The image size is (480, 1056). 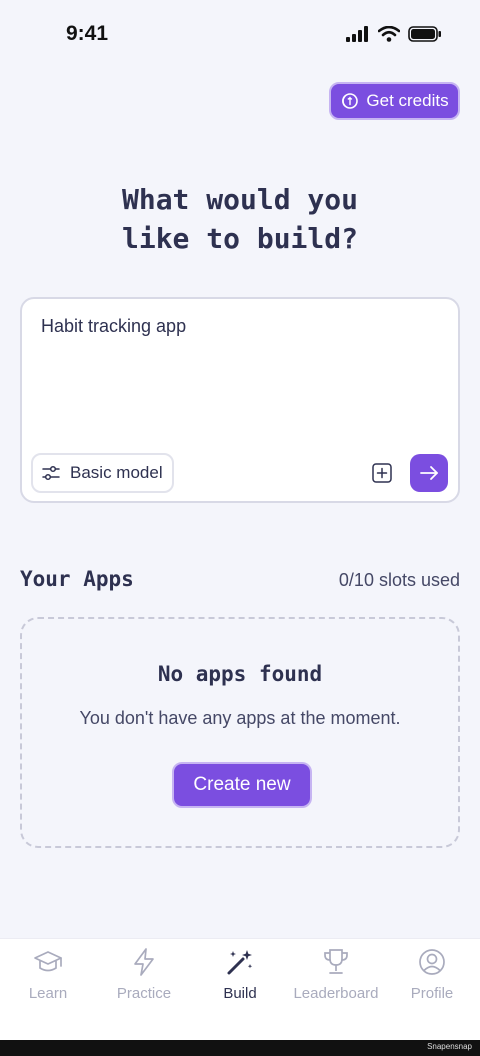 What do you see at coordinates (87, 33) in the screenshot?
I see `status-time: 9:41` at bounding box center [87, 33].